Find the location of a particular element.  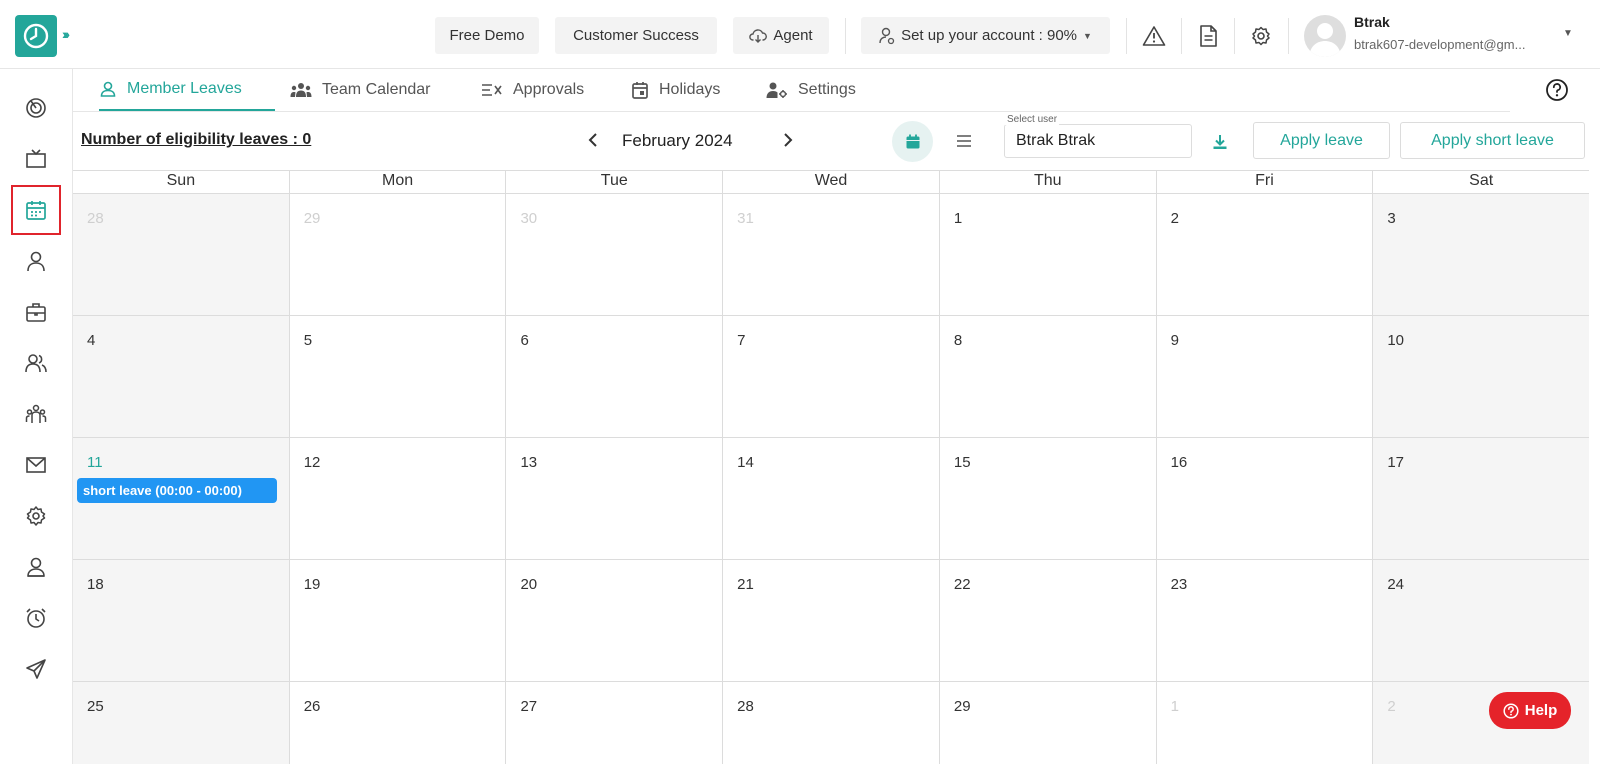

sidebar-briefcase-icon is located at coordinates (36, 312).